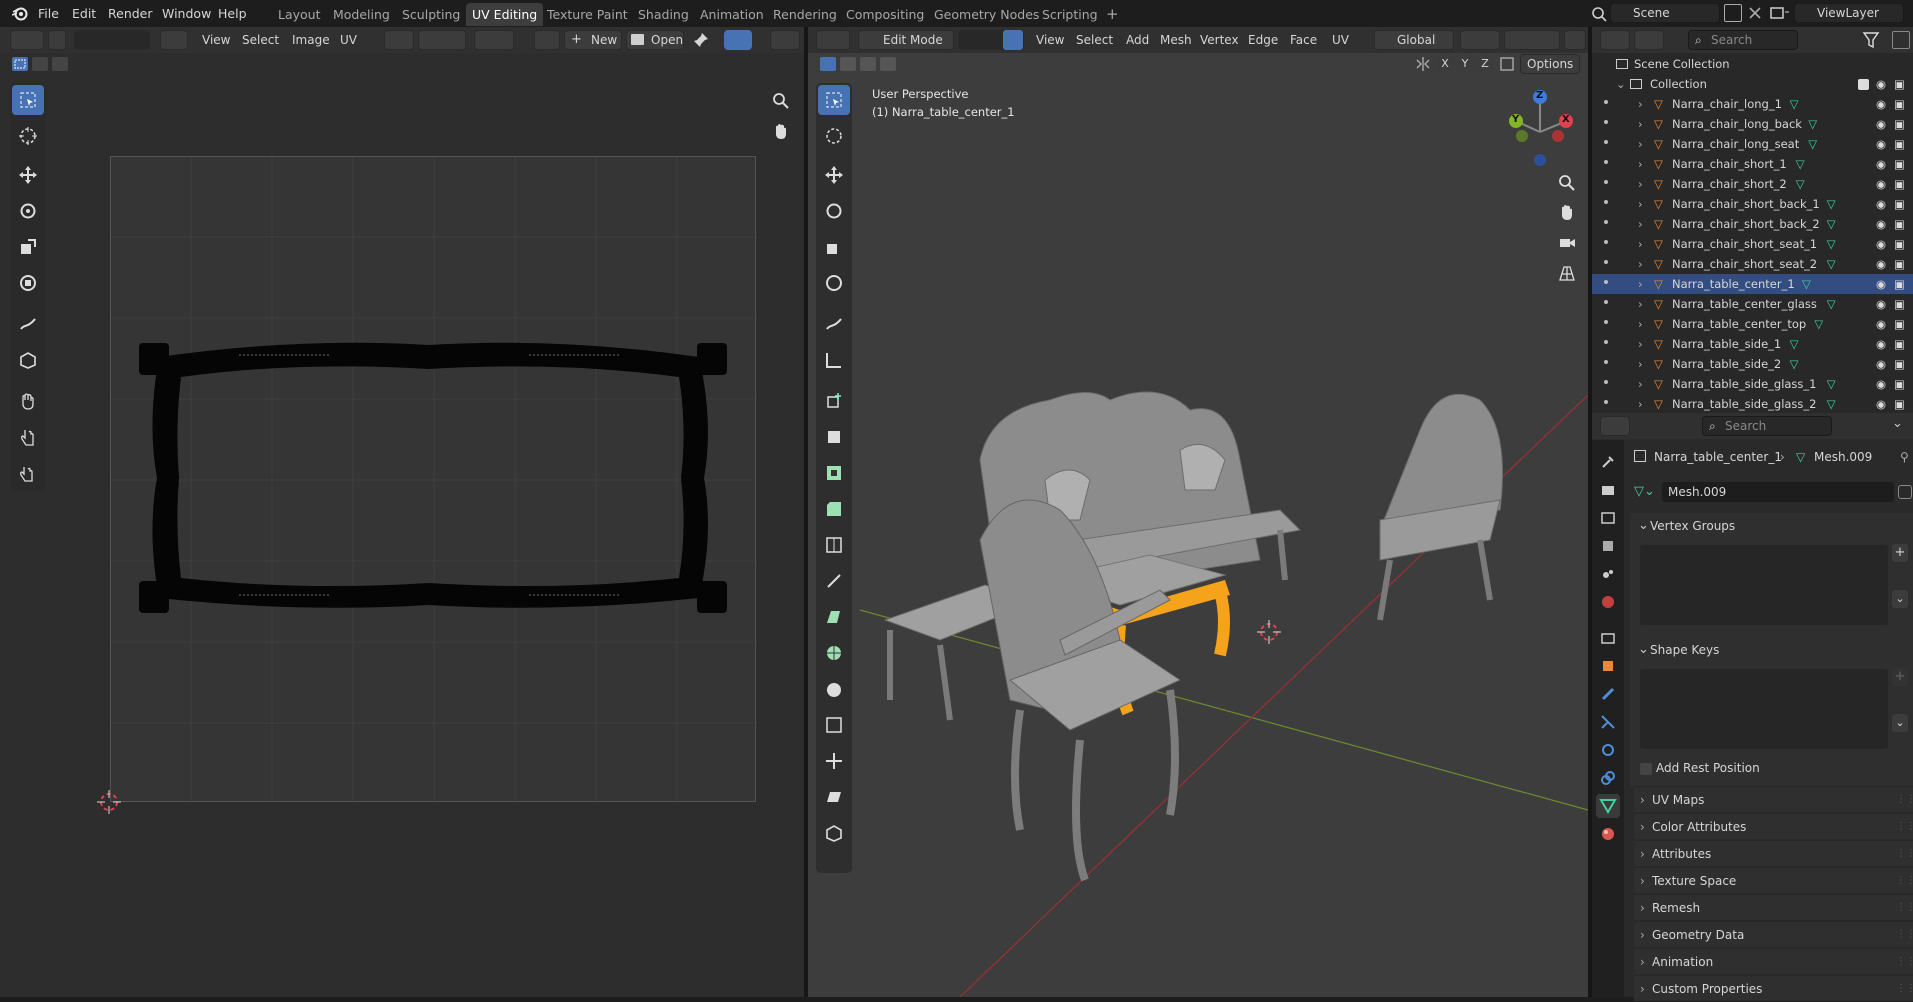  What do you see at coordinates (361, 14) in the screenshot?
I see `tab-modeling: Modeling` at bounding box center [361, 14].